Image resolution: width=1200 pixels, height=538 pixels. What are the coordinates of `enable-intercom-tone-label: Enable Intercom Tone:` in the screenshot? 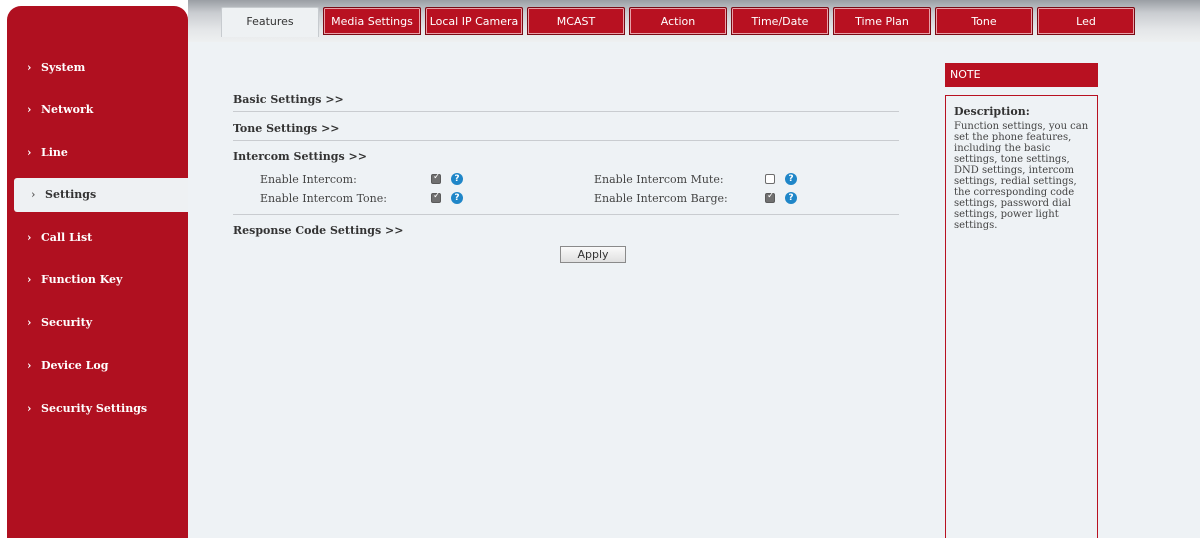 It's located at (323, 198).